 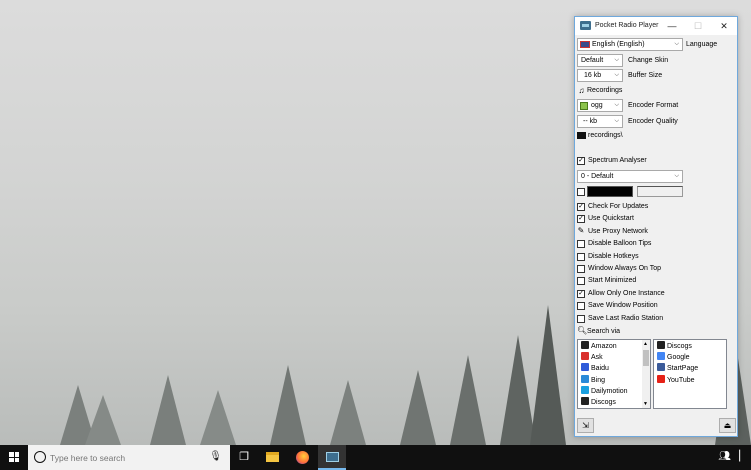 I want to click on buffer-size-value: 16 kb, so click(x=593, y=75).